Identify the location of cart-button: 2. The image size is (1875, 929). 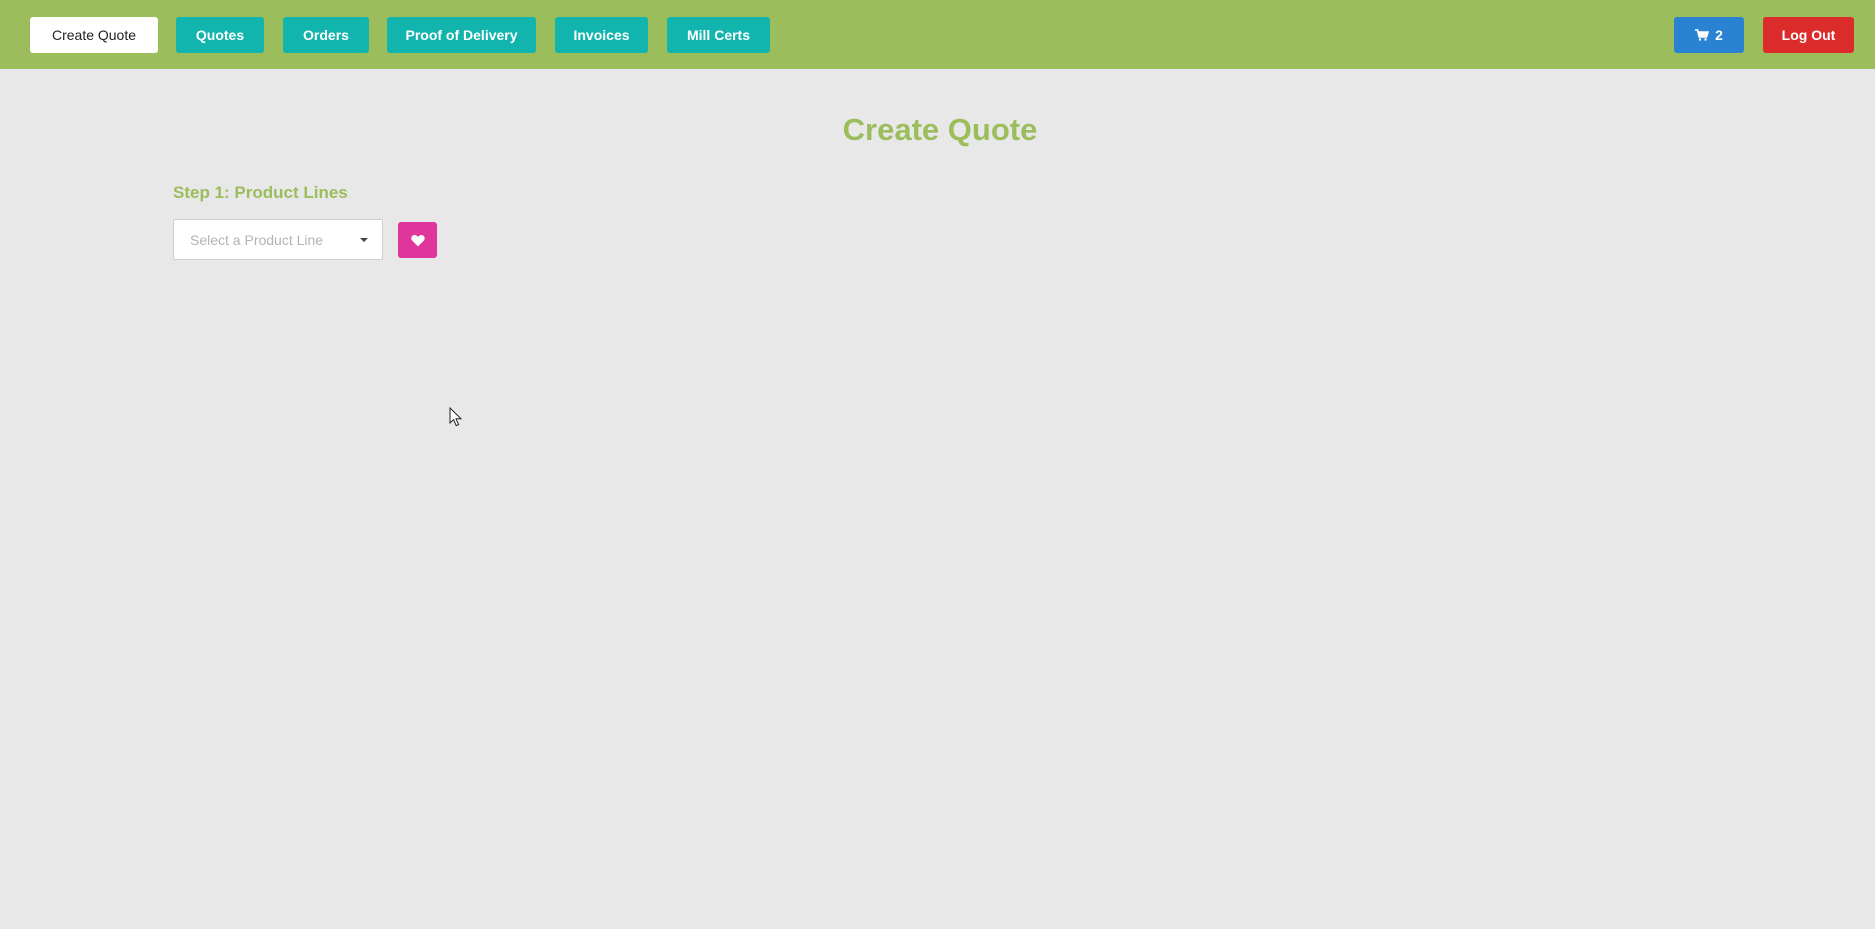
(1709, 35).